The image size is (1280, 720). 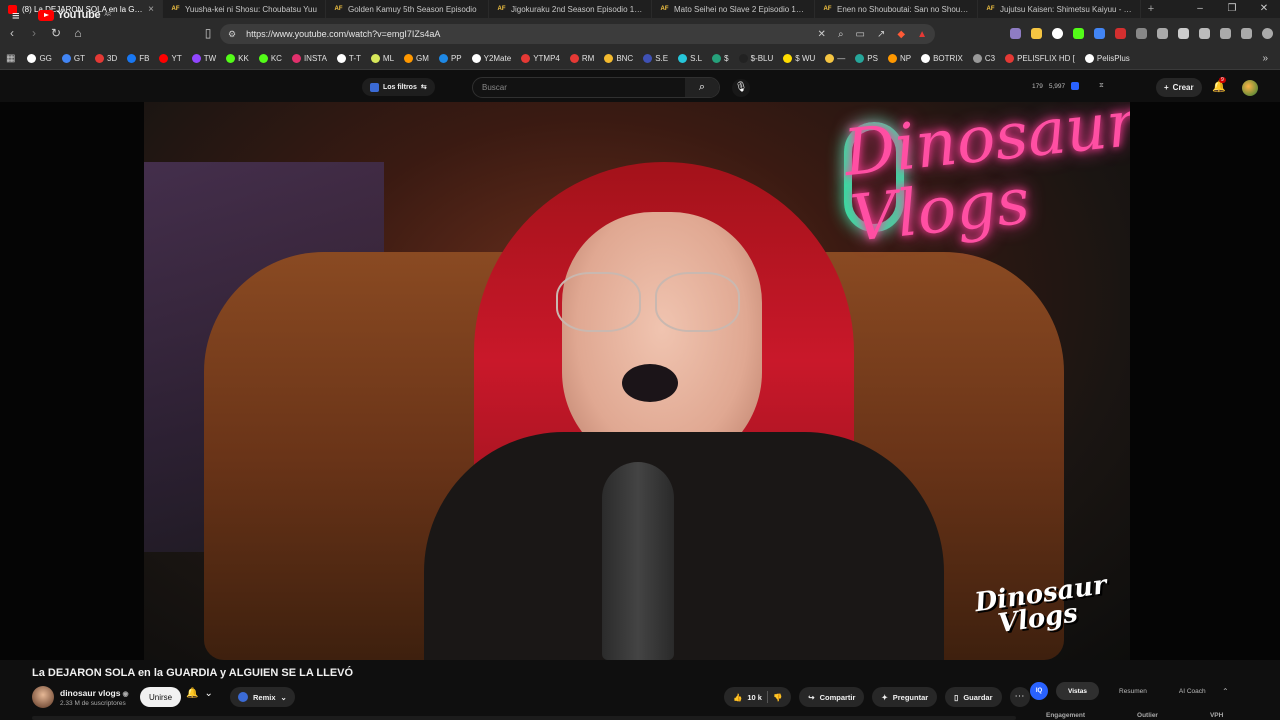 What do you see at coordinates (237, 58) in the screenshot?
I see `bookmark-item: KK` at bounding box center [237, 58].